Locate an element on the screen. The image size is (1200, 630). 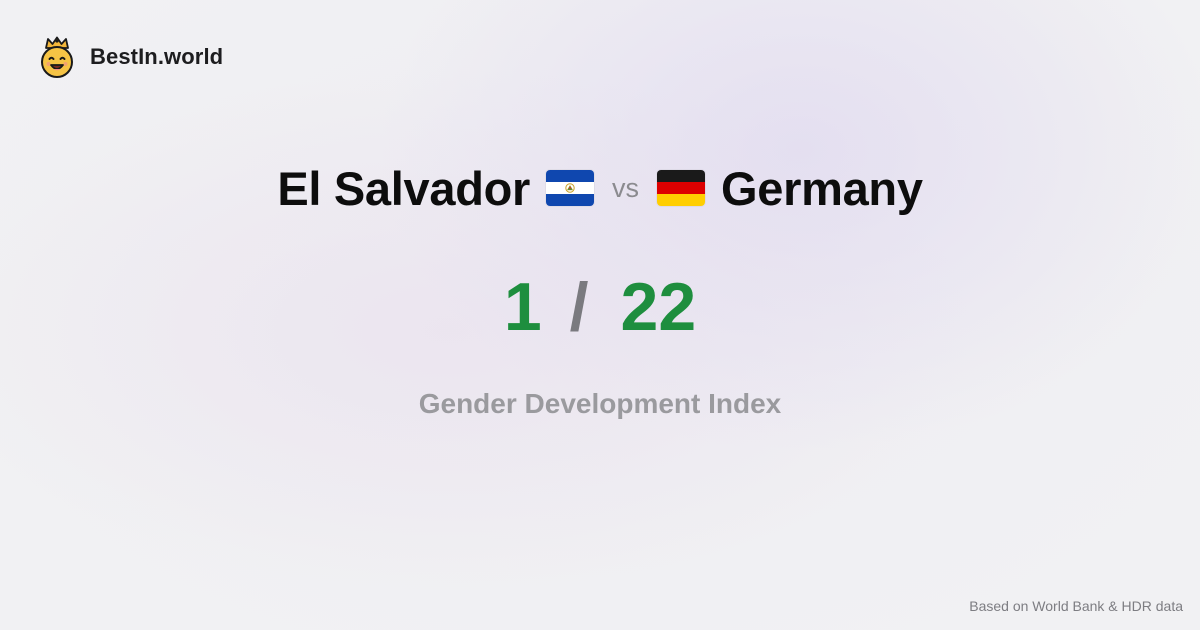
germany-flag-icon is located at coordinates (681, 188).